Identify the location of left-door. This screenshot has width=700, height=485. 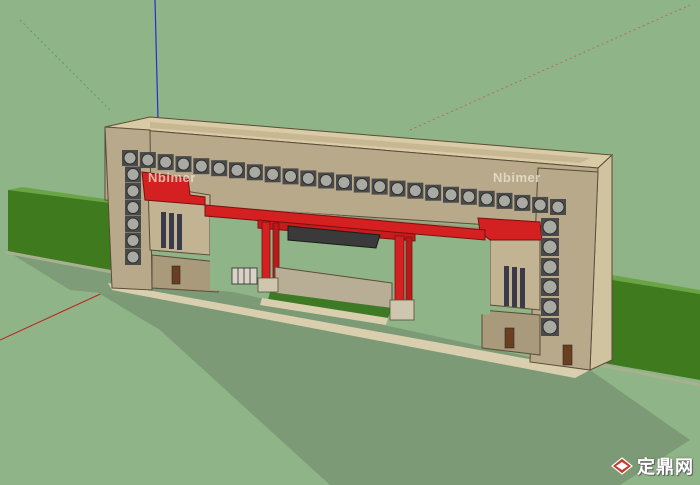
(176, 275).